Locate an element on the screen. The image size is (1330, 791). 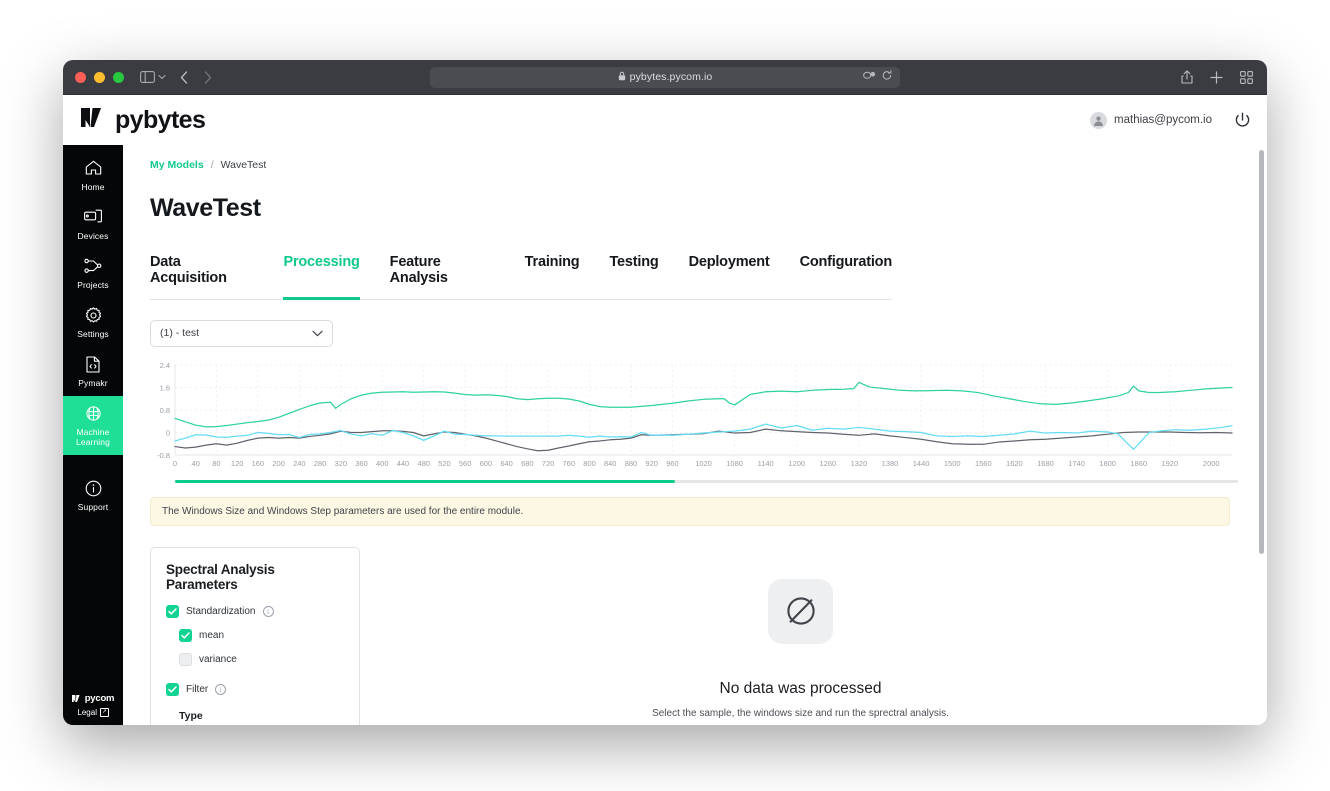
power-icon is located at coordinates (1242, 120).